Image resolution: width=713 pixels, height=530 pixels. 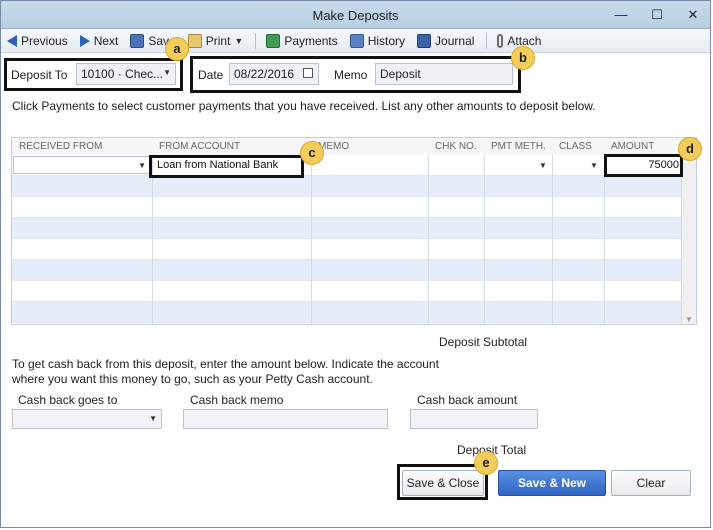 I want to click on cash-back-amount-field, so click(x=474, y=419).